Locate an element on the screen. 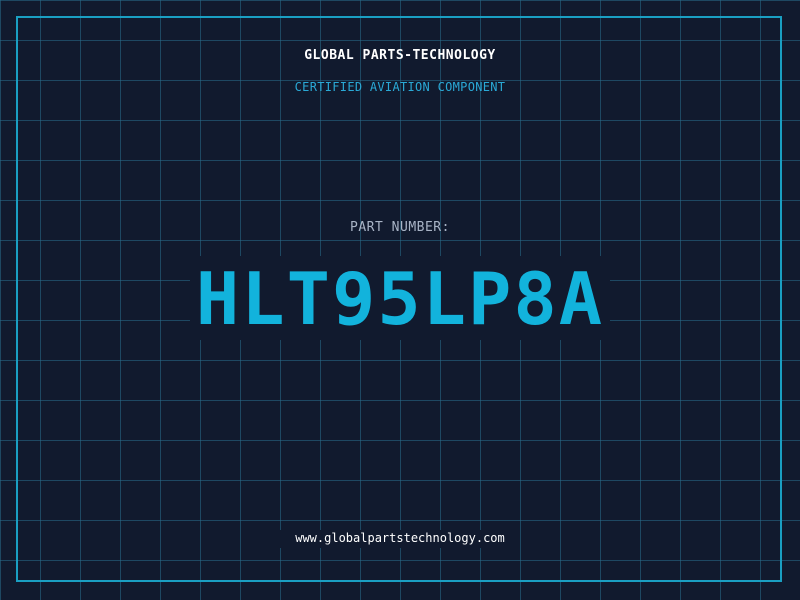  certification-tagline: CERTIFIED AVIATION COMPONENT is located at coordinates (400, 87).